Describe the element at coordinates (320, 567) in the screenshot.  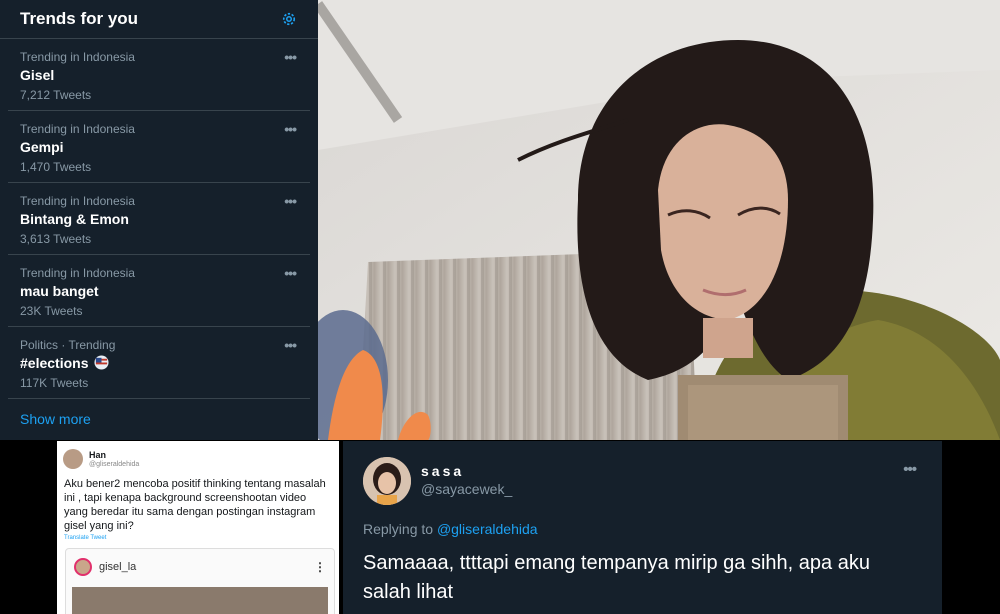
I see `menu-icon: ⋮` at that location.